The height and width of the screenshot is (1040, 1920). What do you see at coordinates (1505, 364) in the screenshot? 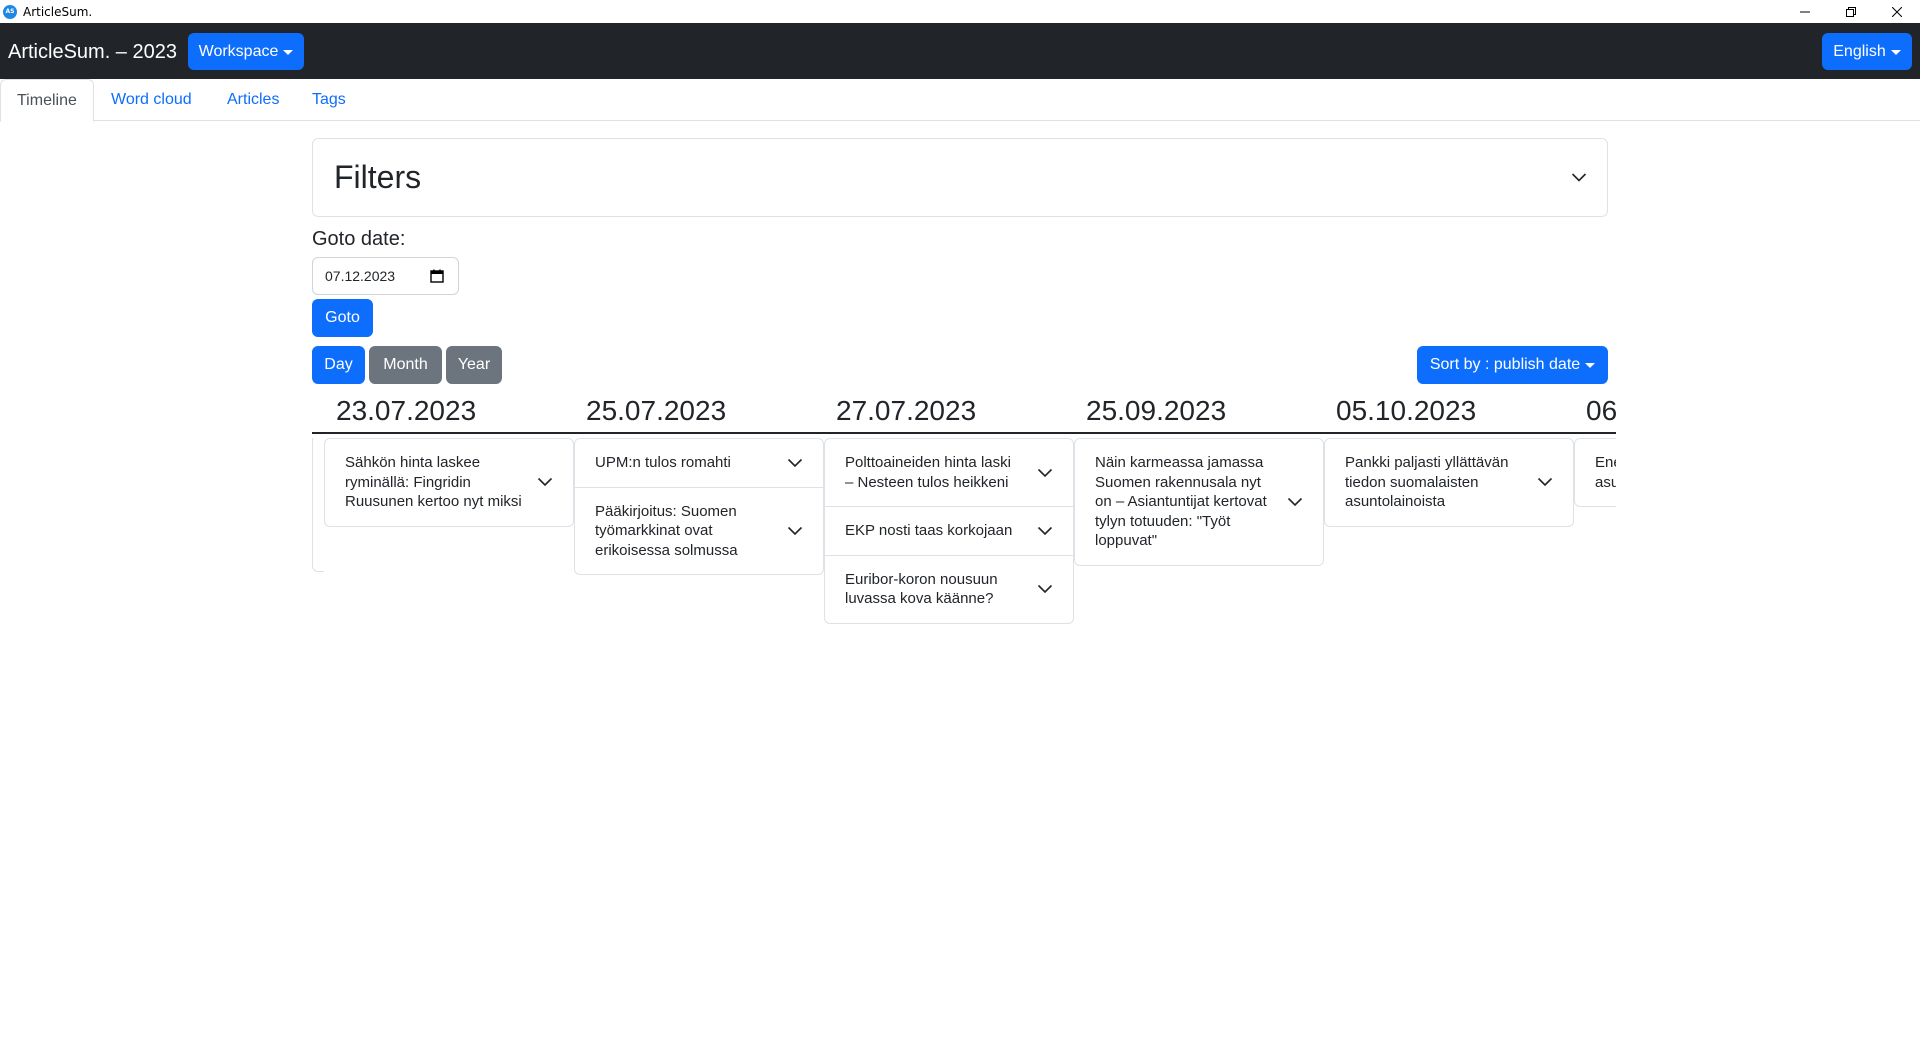
I see `sort-label: Sort by : publish date` at bounding box center [1505, 364].